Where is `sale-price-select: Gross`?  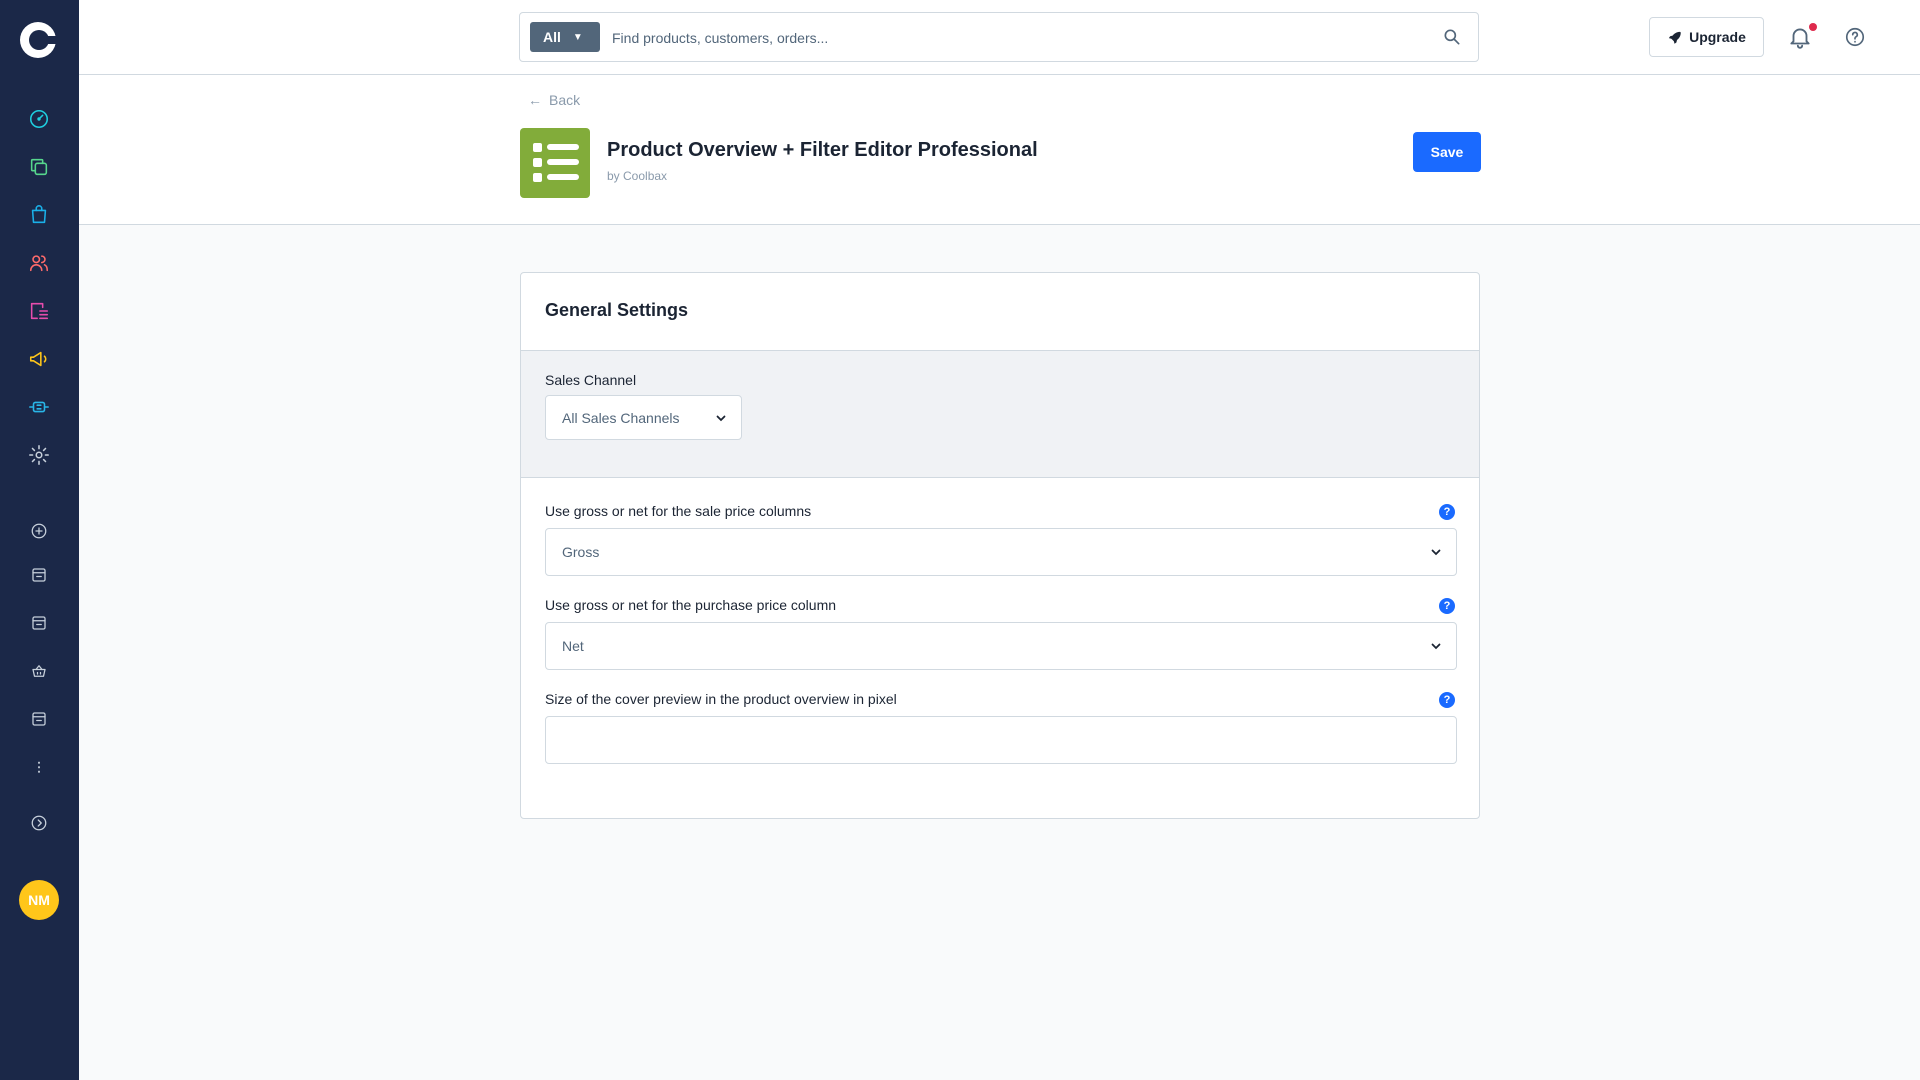
sale-price-select: Gross is located at coordinates (1001, 552).